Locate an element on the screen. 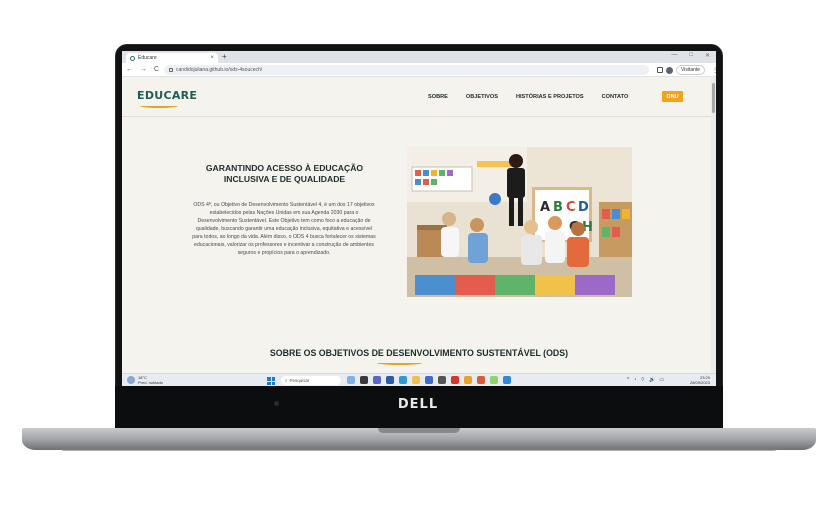  system-tray: ^ ◔ ⌔ 🔊 ▭ is located at coordinates (645, 380).